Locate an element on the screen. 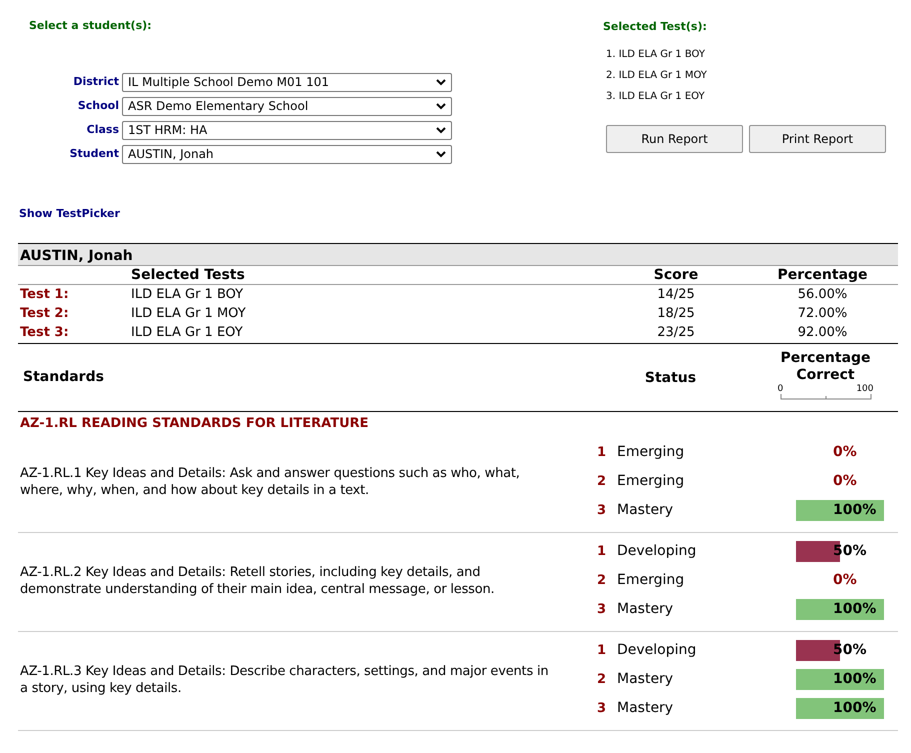  standard-description: AZ-1.RL.3 Key Ideas and Details: Describe characters, settings, and major events in a story, using key details. is located at coordinates (284, 679).